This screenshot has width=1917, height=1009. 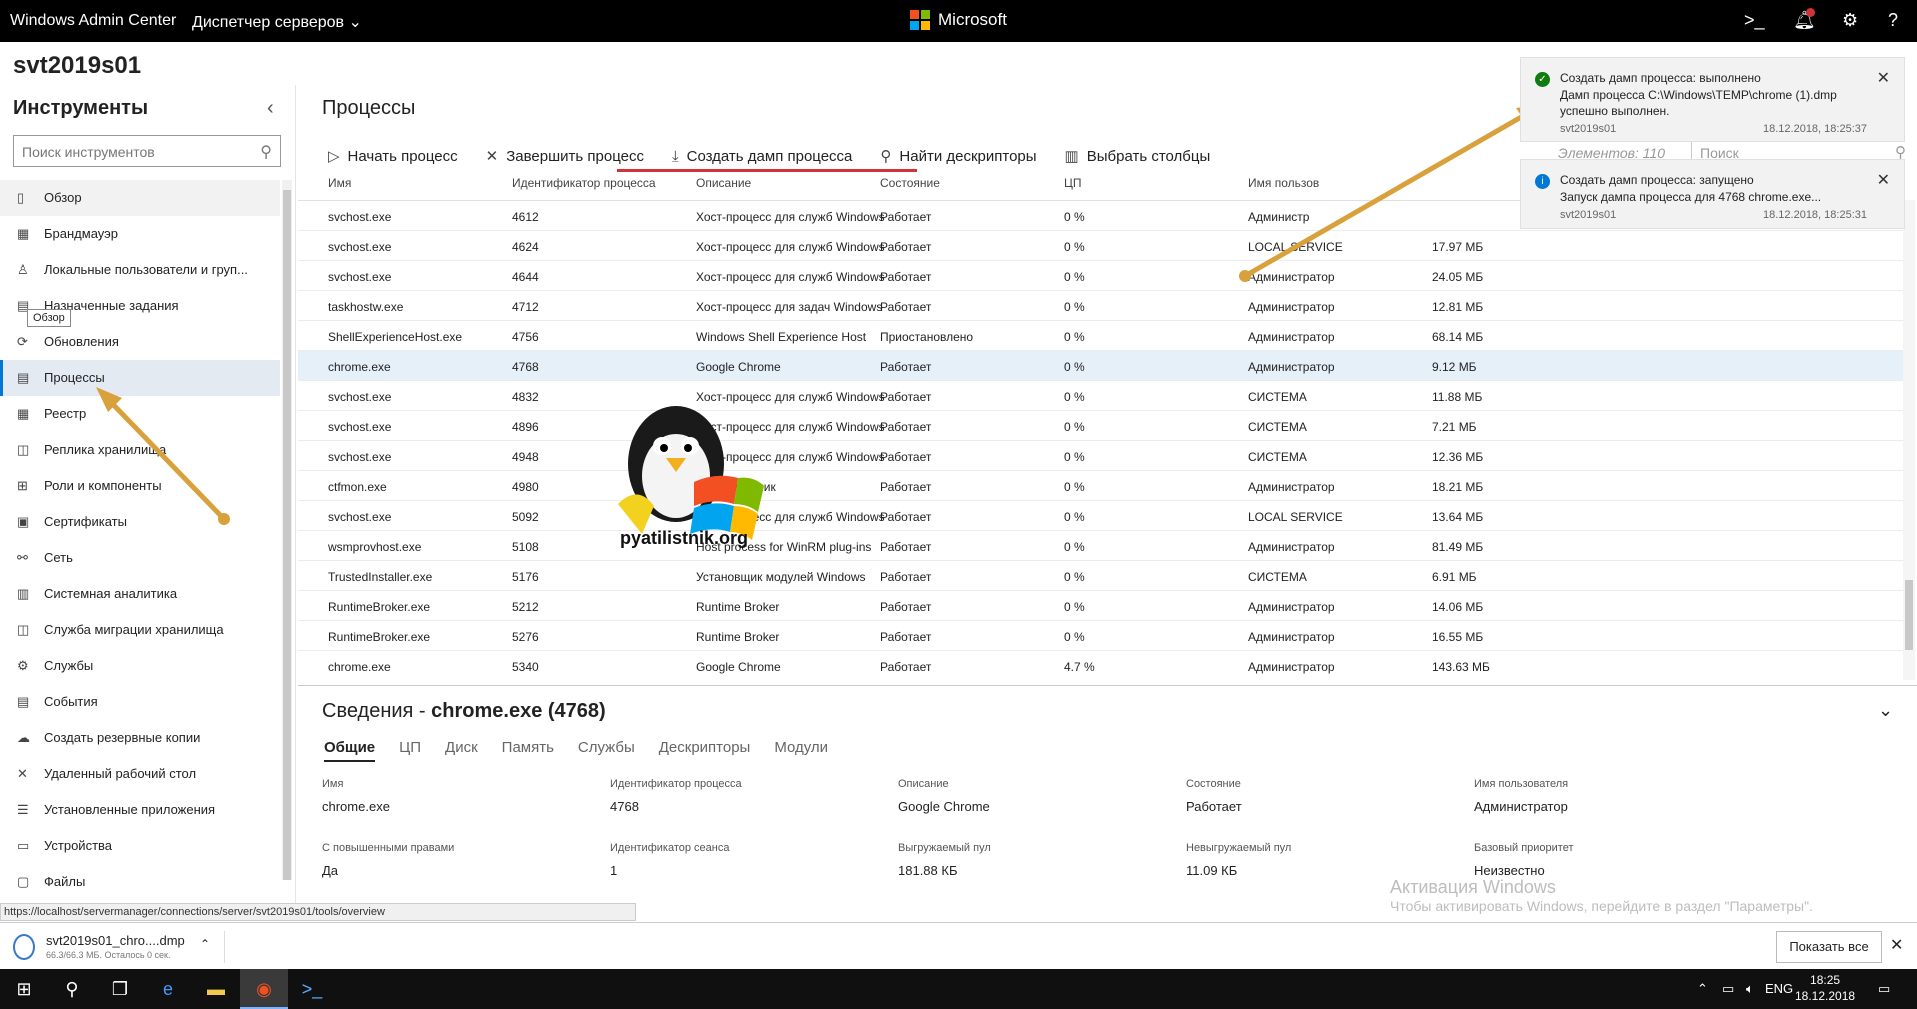 I want to click on ie-icon: e, so click(x=168, y=989).